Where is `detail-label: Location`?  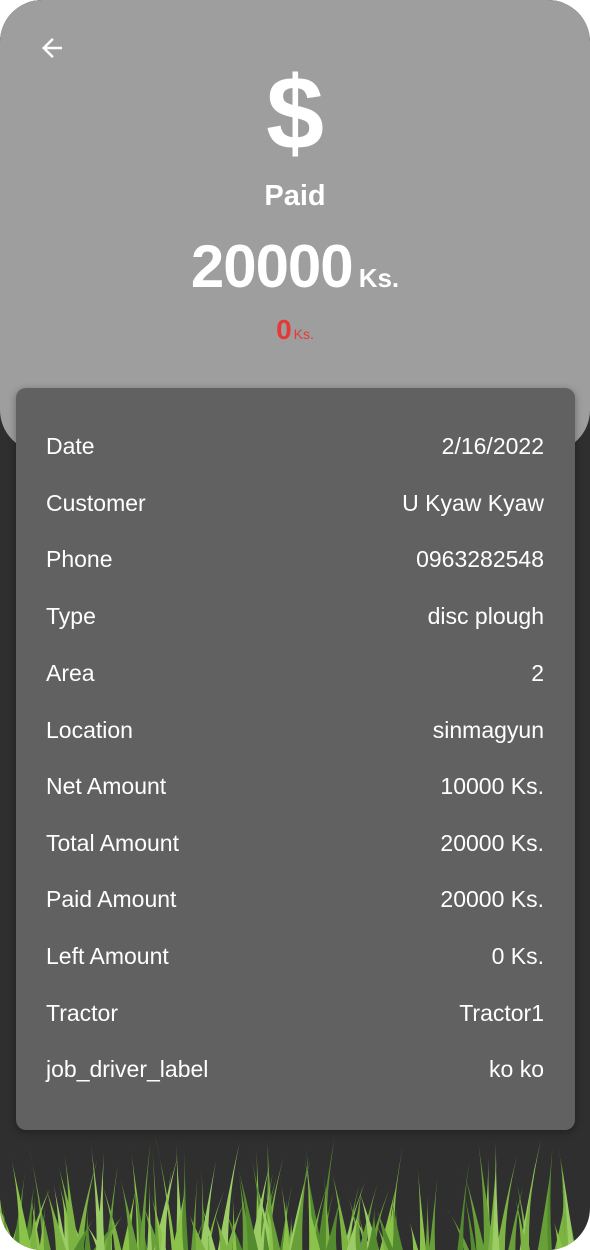 detail-label: Location is located at coordinates (89, 729).